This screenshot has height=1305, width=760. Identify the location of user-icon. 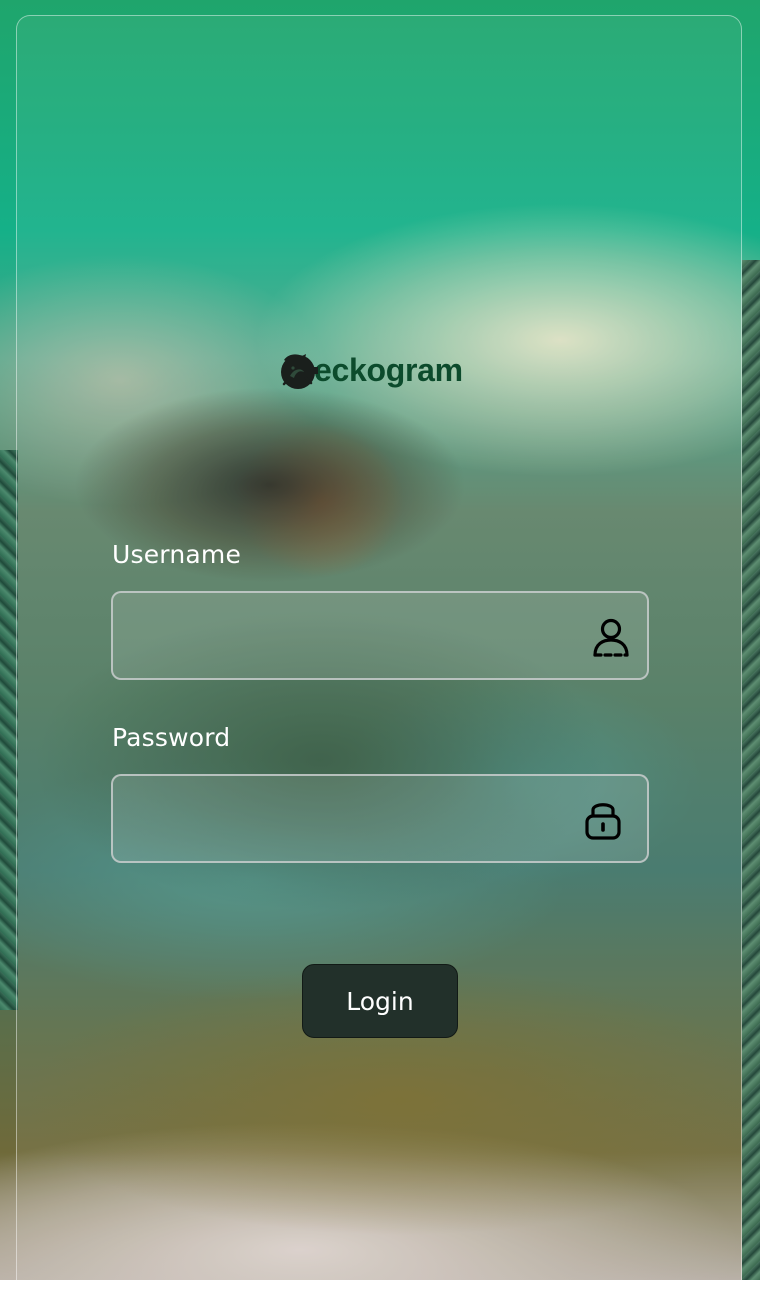
(611, 637).